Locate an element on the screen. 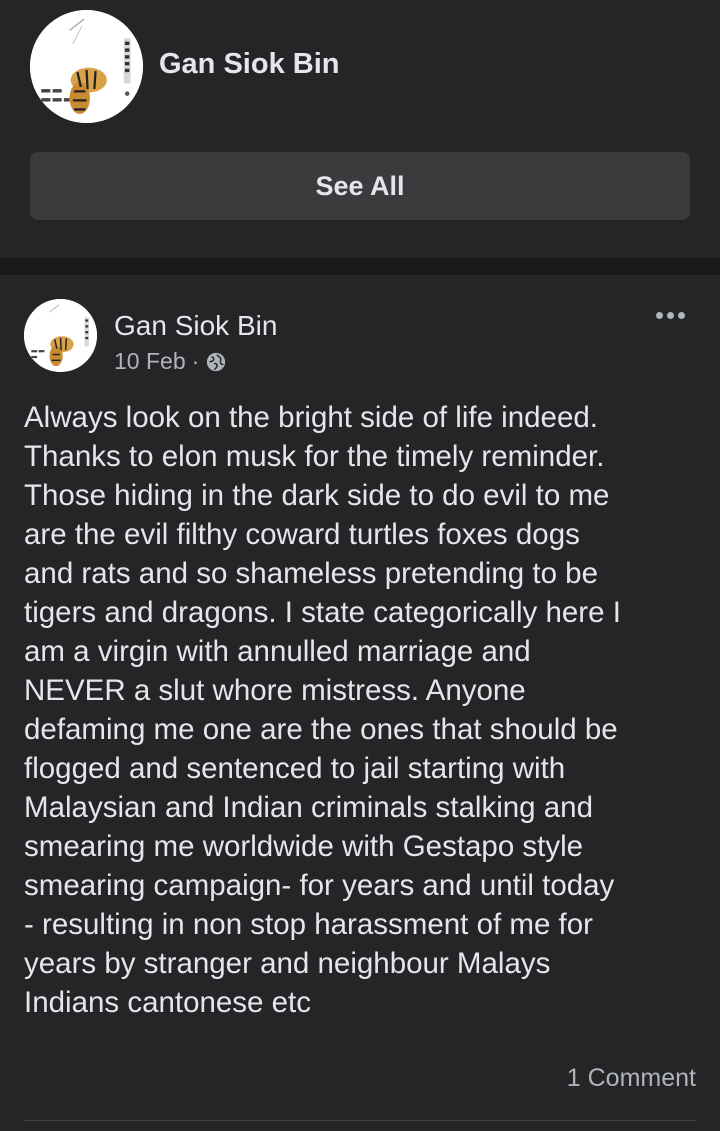  profile-avatar is located at coordinates (86, 66).